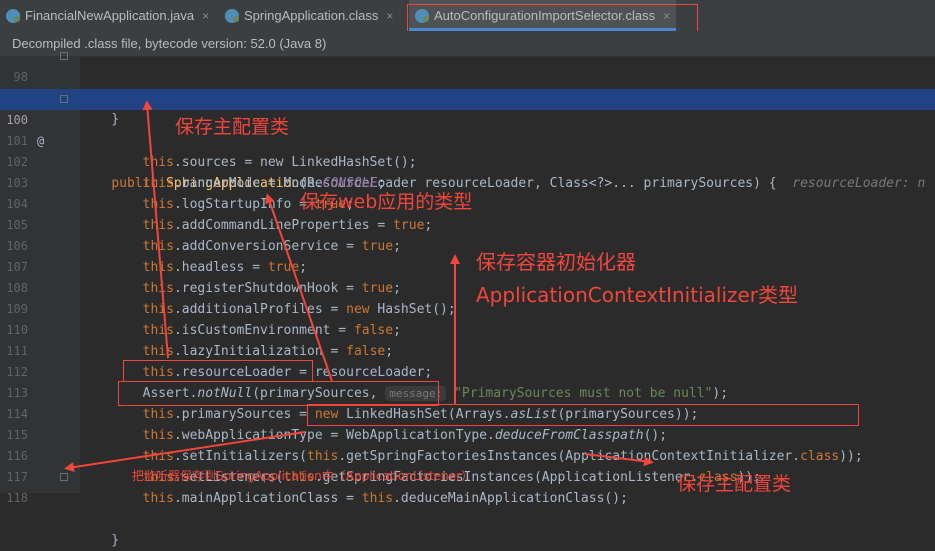 The height and width of the screenshot is (551, 935). Describe the element at coordinates (155, 229) in the screenshot. I see `arrow-primary-sources` at that location.